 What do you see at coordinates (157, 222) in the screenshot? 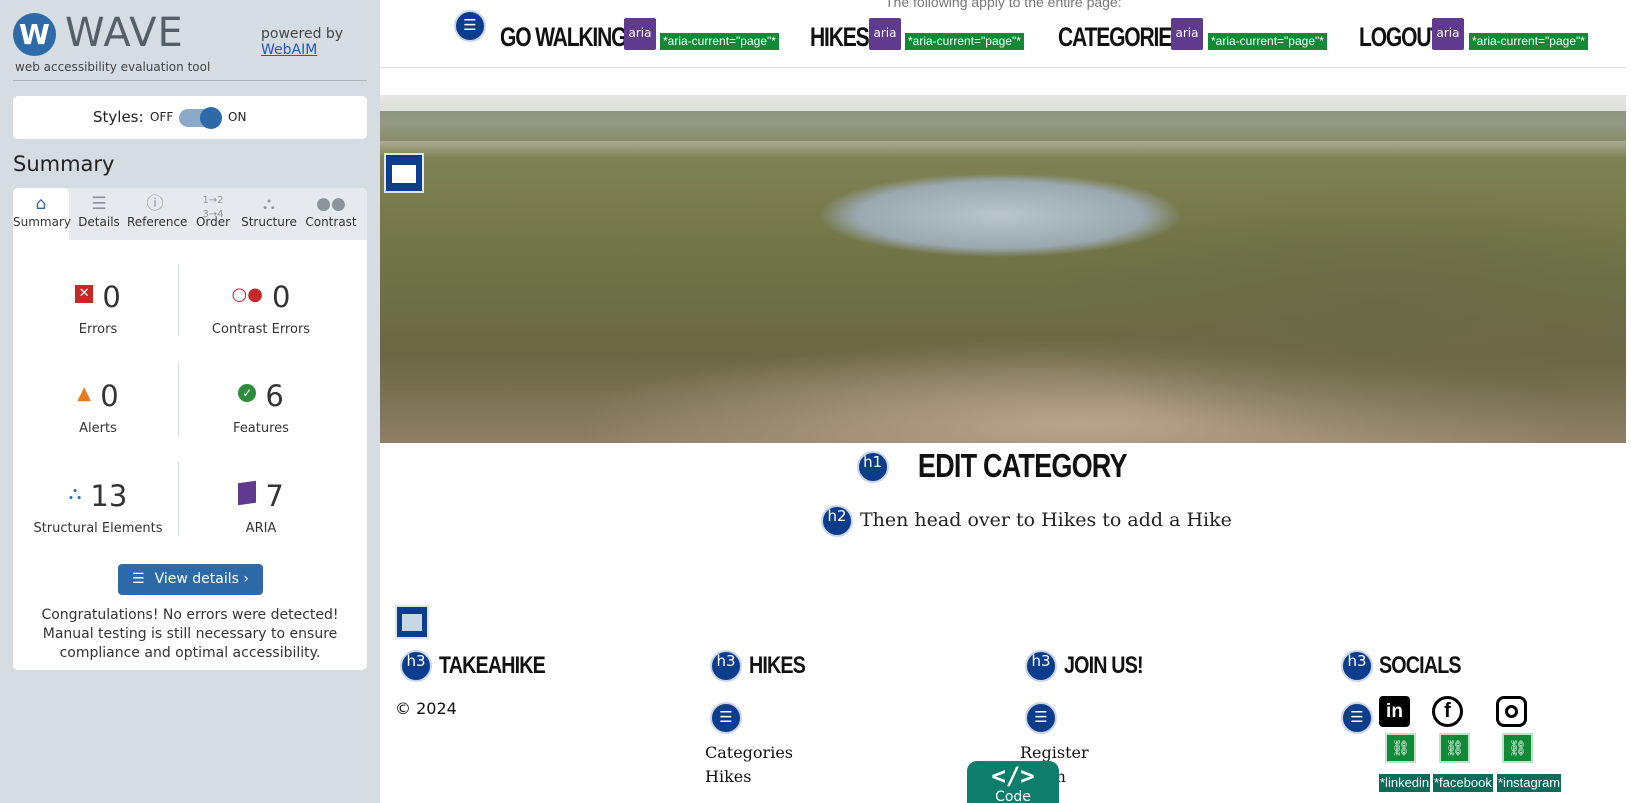
I see `tab-label: Reference` at bounding box center [157, 222].